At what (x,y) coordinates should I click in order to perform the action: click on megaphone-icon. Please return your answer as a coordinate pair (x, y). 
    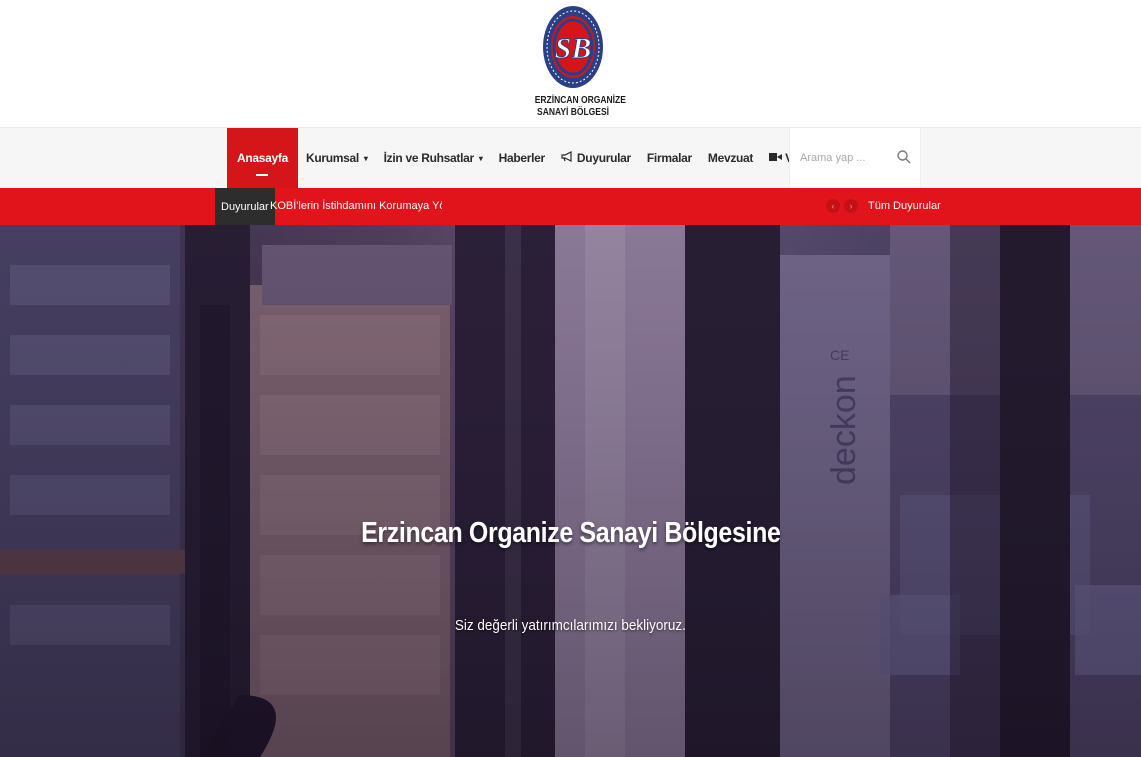
    Looking at the image, I should click on (567, 158).